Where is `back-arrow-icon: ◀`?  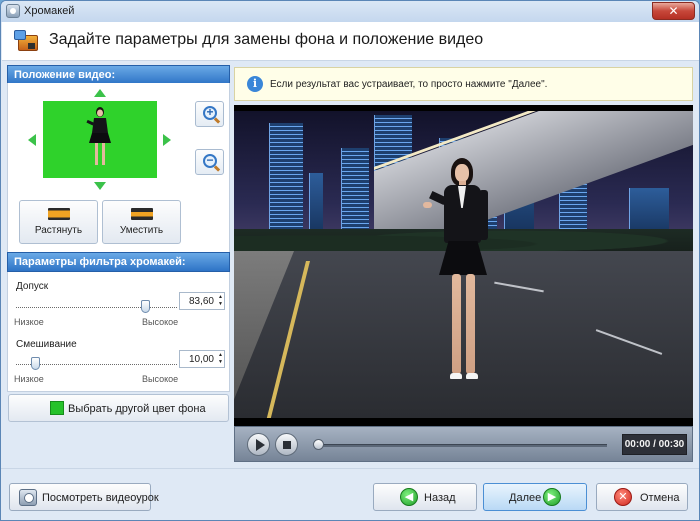 back-arrow-icon: ◀ is located at coordinates (409, 497).